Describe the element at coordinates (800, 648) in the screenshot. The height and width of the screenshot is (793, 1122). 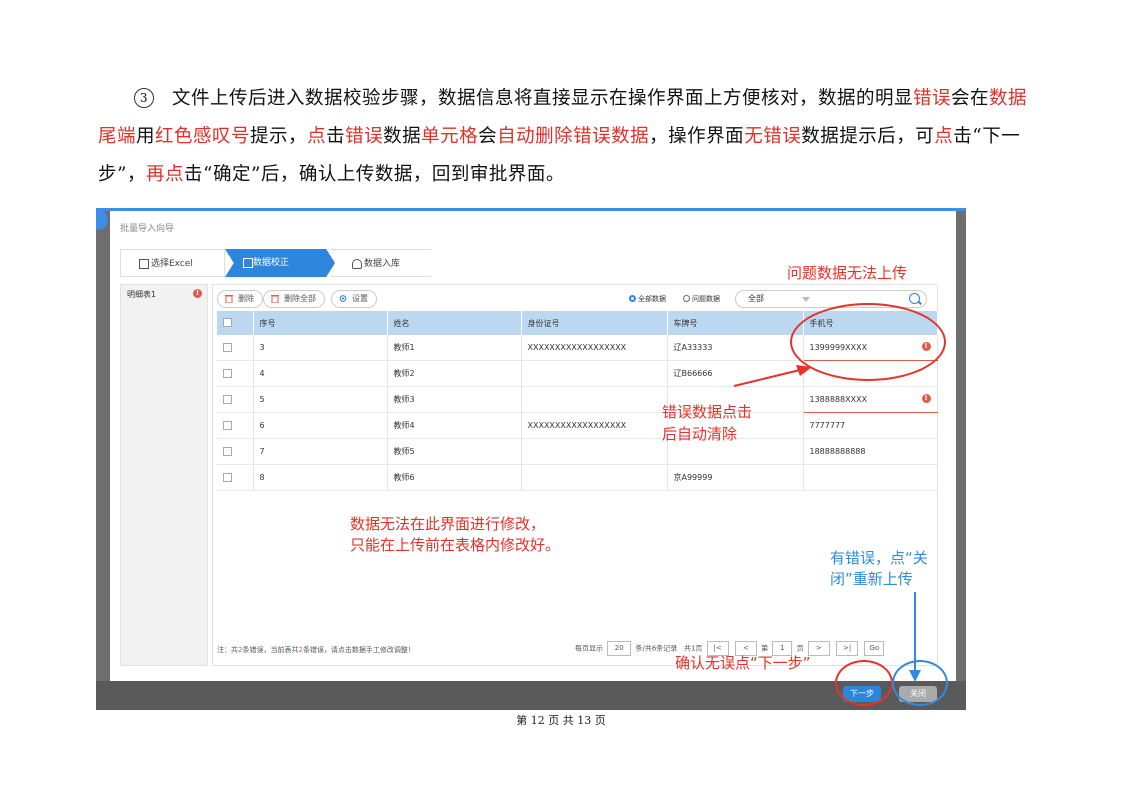
I see `page-suffix: 页` at that location.